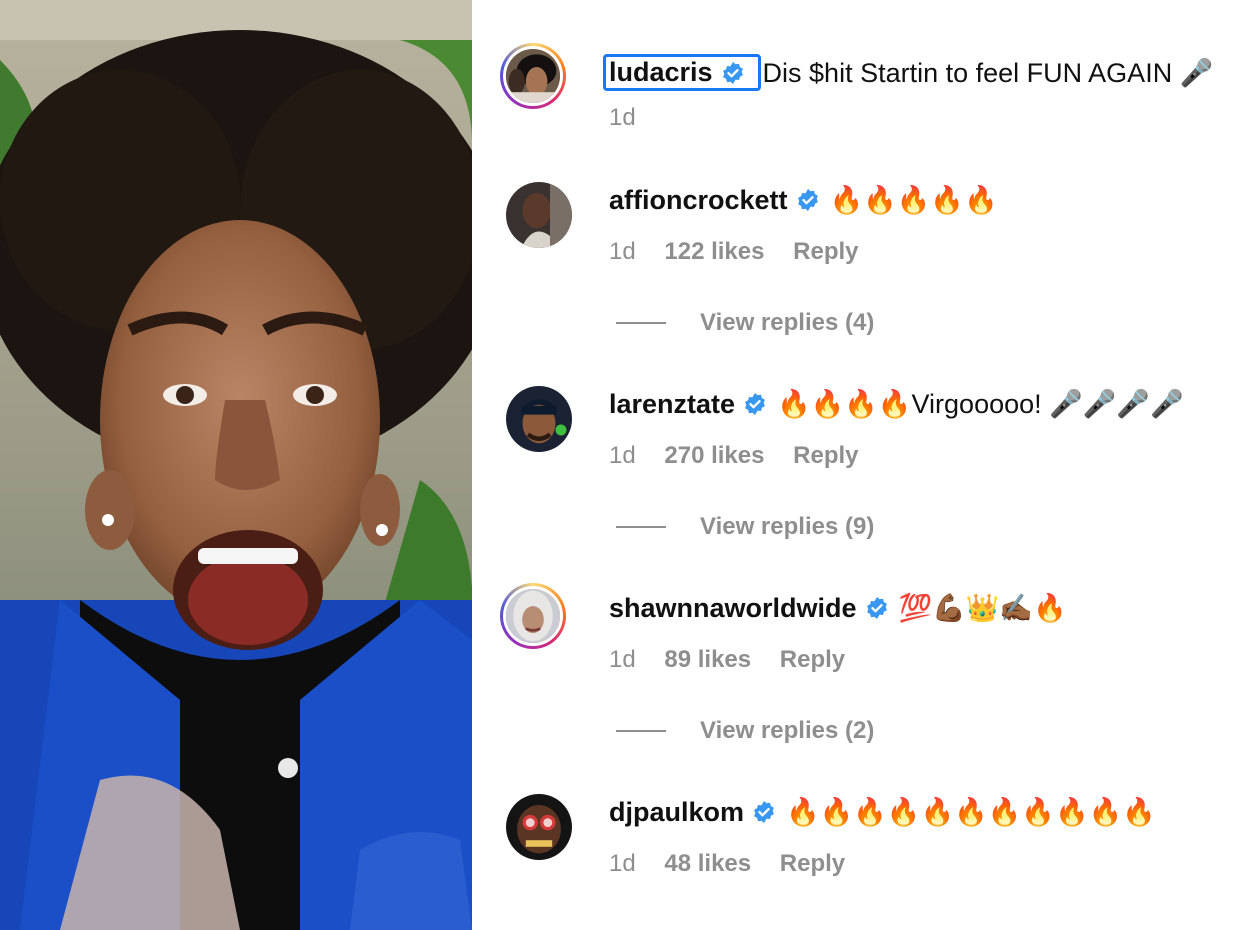  I want to click on username: larenztate, so click(672, 404).